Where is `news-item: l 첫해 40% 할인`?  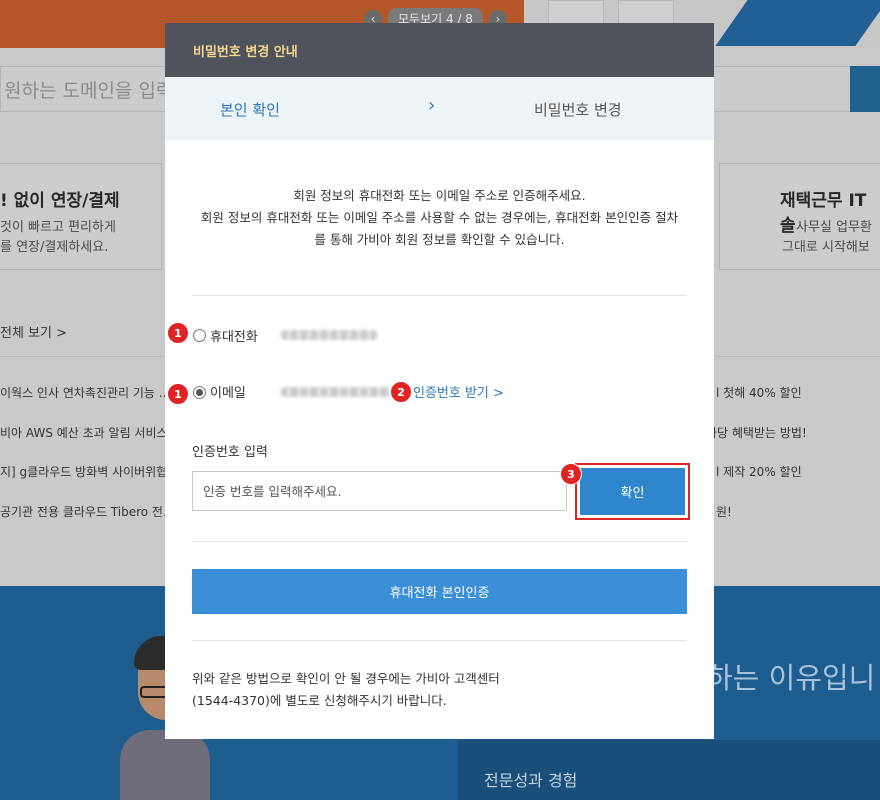
news-item: l 첫해 40% 할인 is located at coordinates (759, 392).